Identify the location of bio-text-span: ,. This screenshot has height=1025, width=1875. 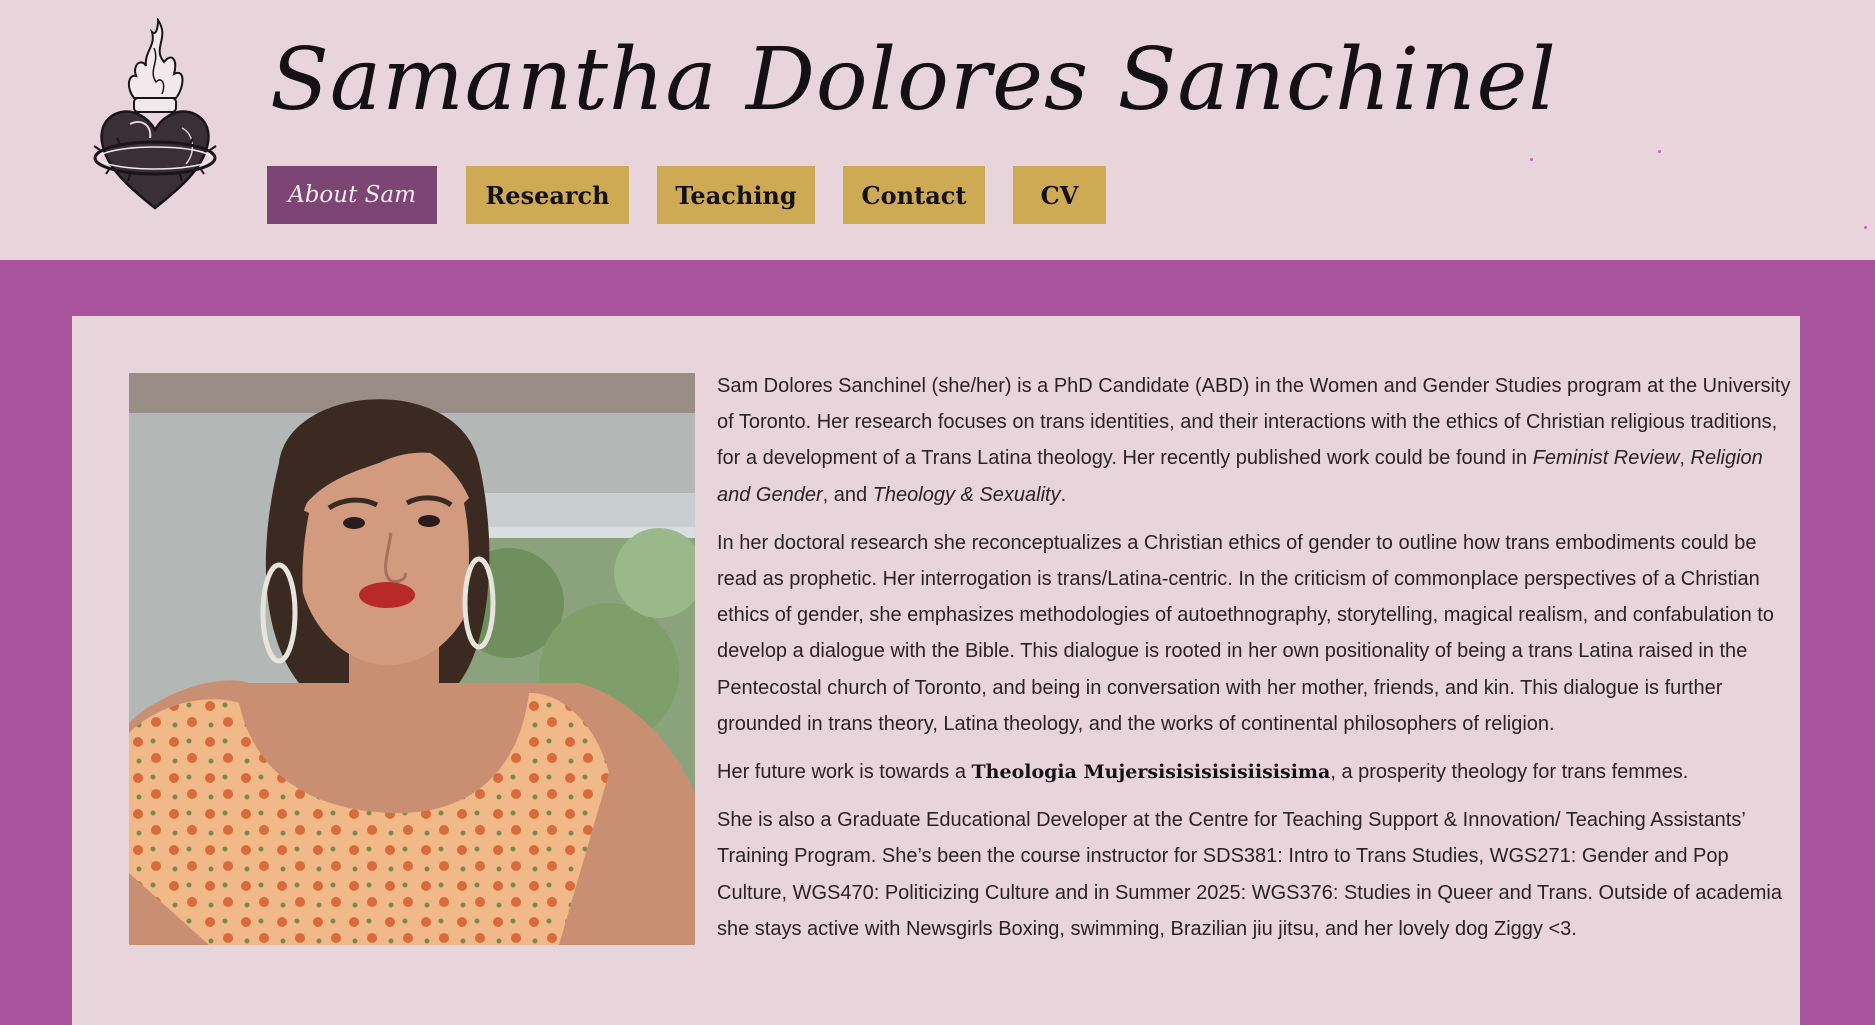
(1685, 458).